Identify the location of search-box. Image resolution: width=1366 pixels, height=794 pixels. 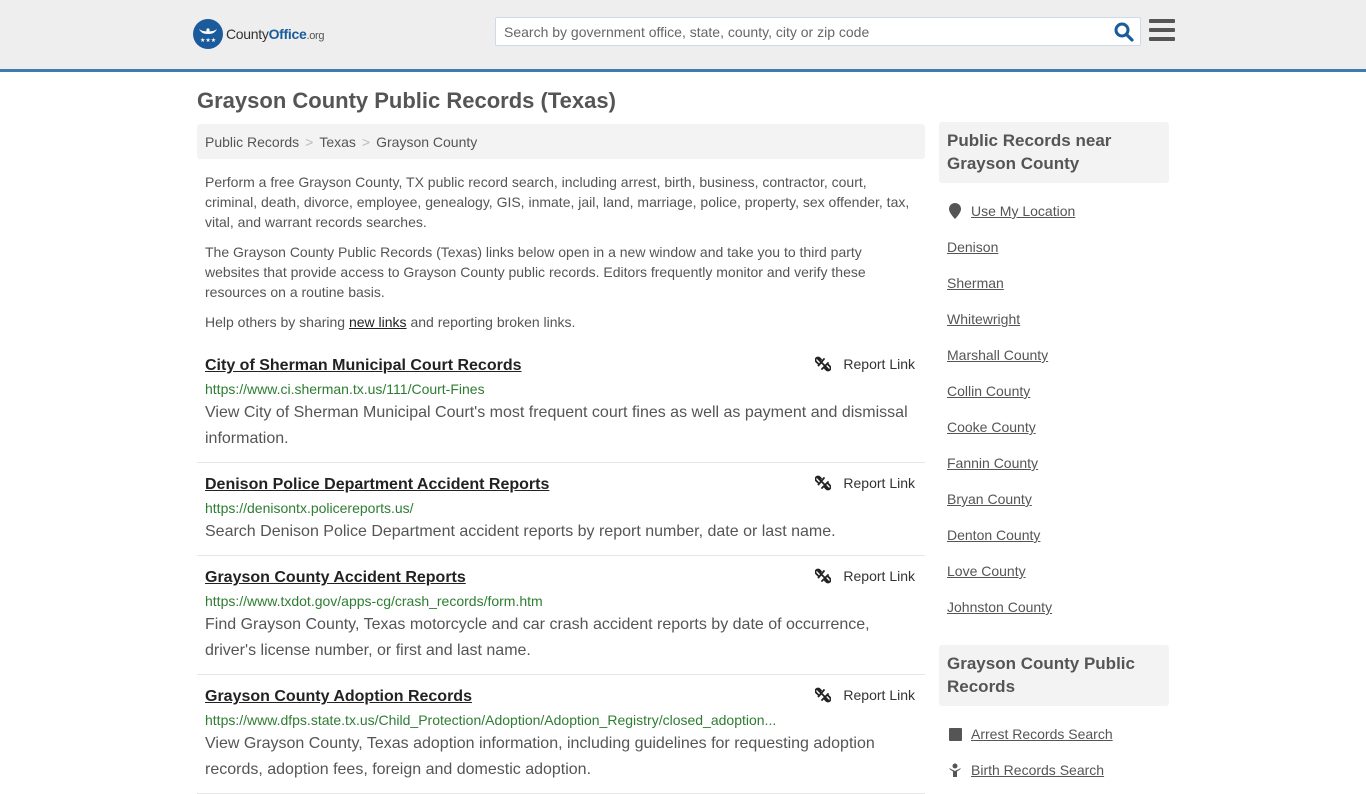
(818, 31).